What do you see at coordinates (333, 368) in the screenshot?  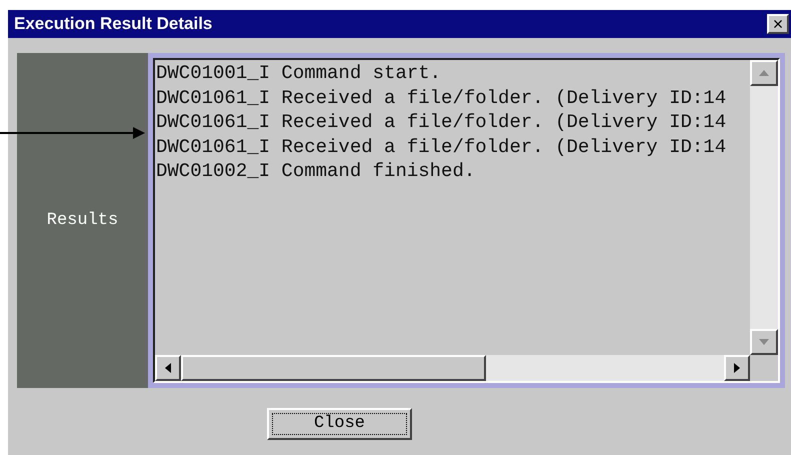 I see `scroll-thumb` at bounding box center [333, 368].